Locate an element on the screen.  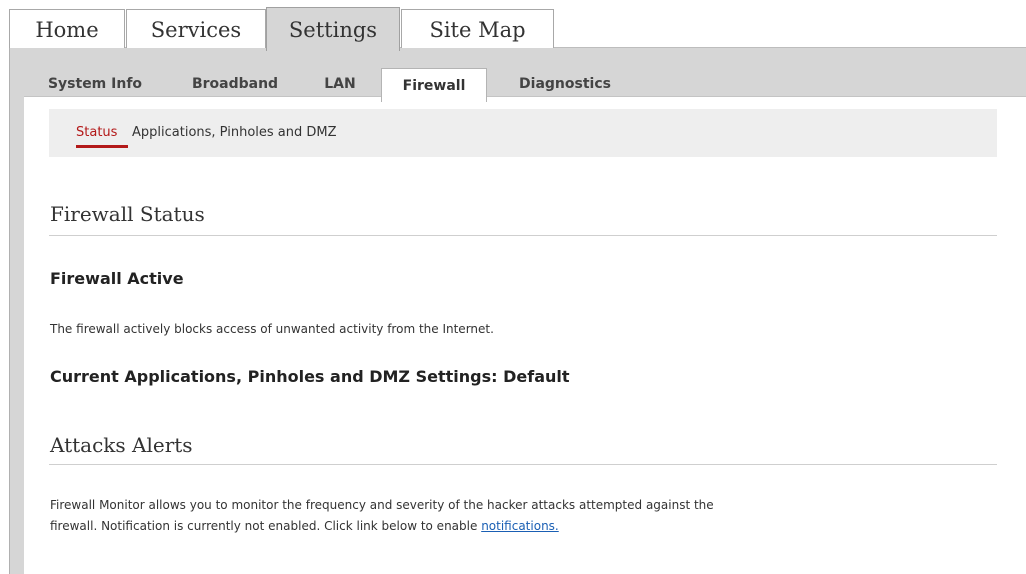
firewall-subnav: Status Applications, Pinholes and DMZ is located at coordinates (523, 133).